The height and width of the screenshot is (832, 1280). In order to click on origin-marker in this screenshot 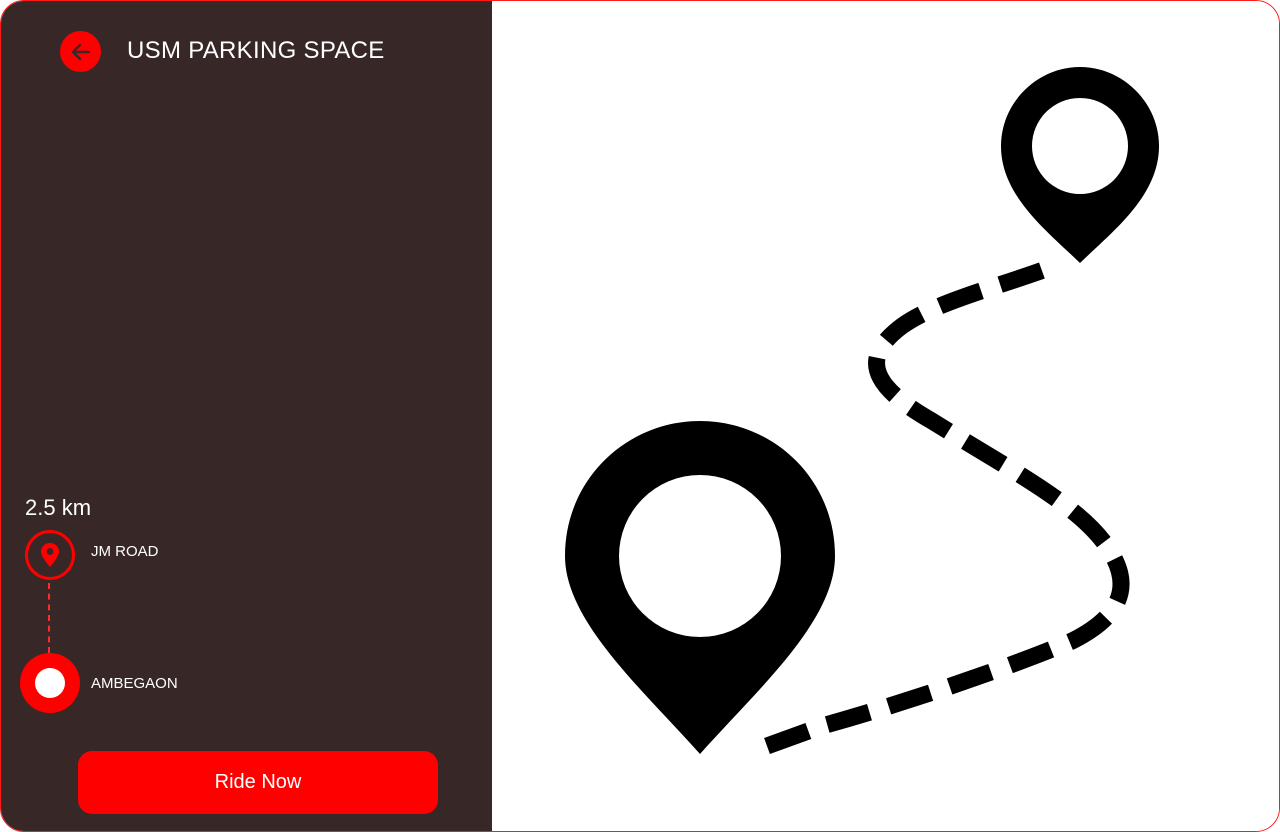, I will do `click(50, 555)`.